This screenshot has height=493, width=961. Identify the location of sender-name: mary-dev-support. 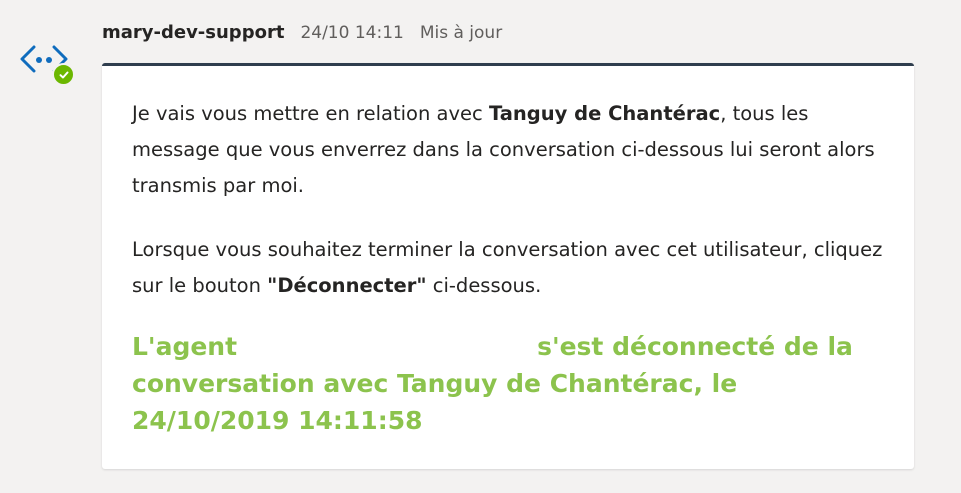
(193, 32).